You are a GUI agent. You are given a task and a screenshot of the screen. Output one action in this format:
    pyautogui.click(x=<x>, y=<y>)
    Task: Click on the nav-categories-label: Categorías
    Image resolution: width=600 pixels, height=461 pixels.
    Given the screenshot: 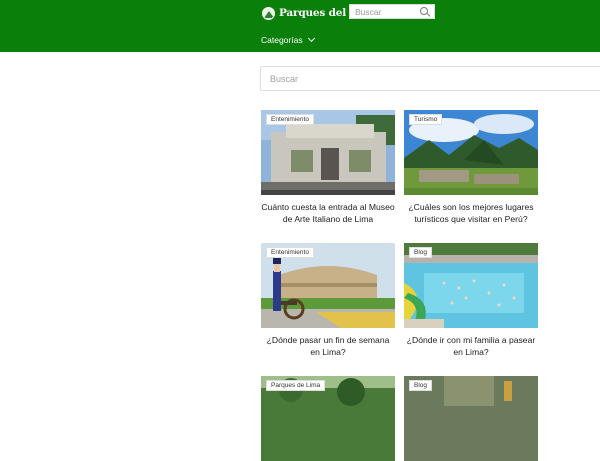 What is the action you would take?
    pyautogui.click(x=282, y=40)
    